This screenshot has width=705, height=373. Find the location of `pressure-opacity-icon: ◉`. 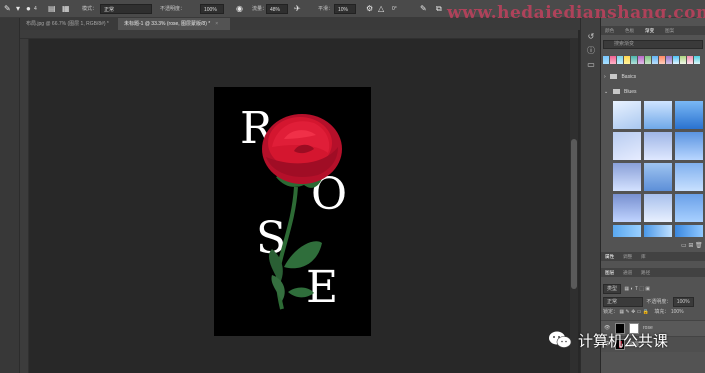

pressure-opacity-icon: ◉ is located at coordinates (239, 9).